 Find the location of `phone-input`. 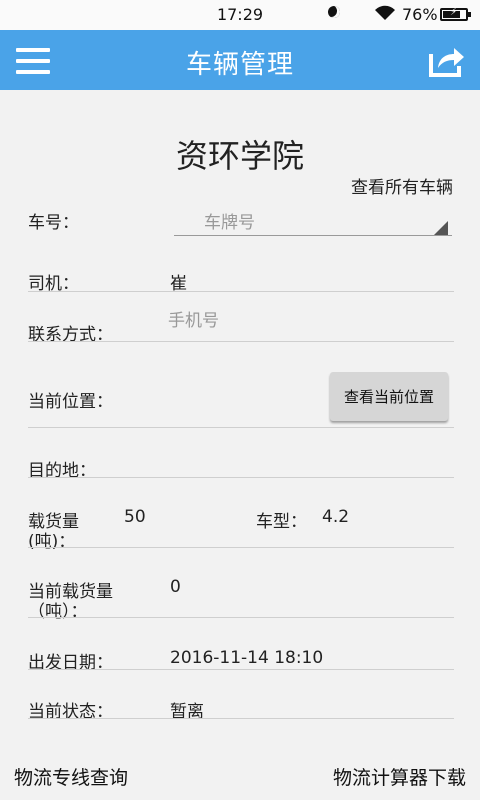

phone-input is located at coordinates (225, 321).